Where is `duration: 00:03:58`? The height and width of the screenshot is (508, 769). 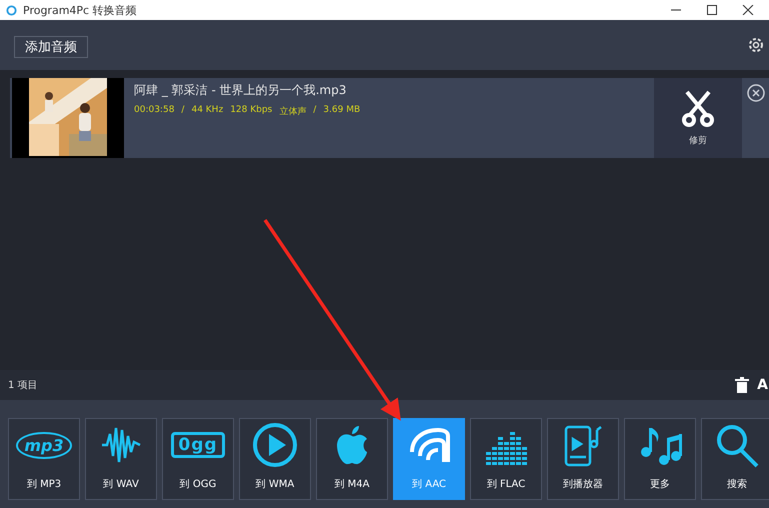
duration: 00:03:58 is located at coordinates (154, 111).